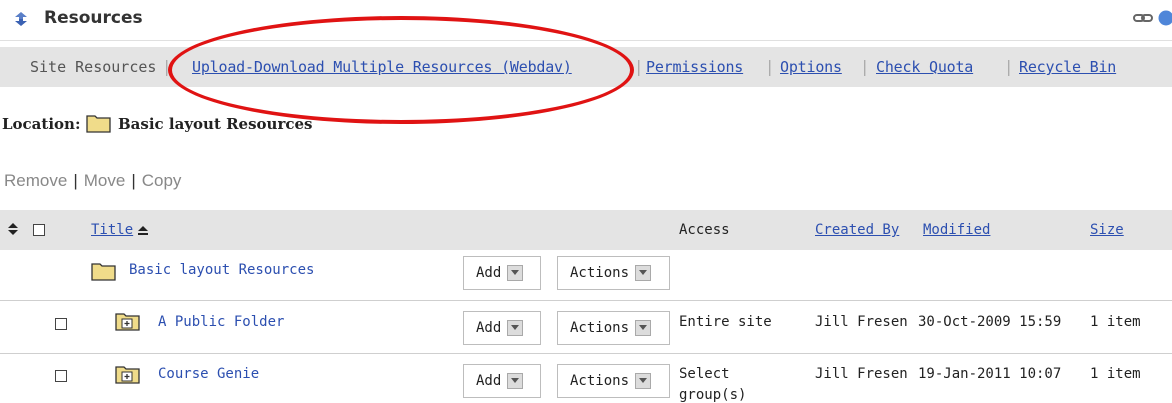  What do you see at coordinates (694, 67) in the screenshot?
I see `nav-link-permissions: Permissions` at bounding box center [694, 67].